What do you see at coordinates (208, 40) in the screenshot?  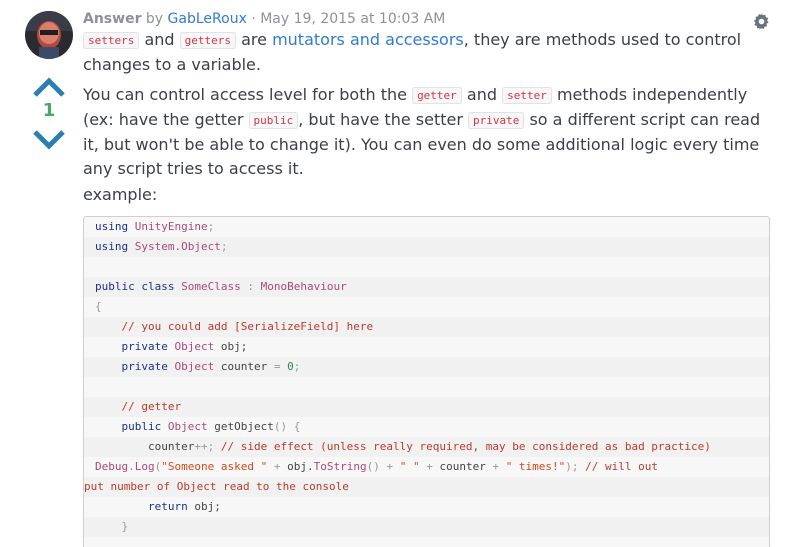 I see `inline-code: getters` at bounding box center [208, 40].